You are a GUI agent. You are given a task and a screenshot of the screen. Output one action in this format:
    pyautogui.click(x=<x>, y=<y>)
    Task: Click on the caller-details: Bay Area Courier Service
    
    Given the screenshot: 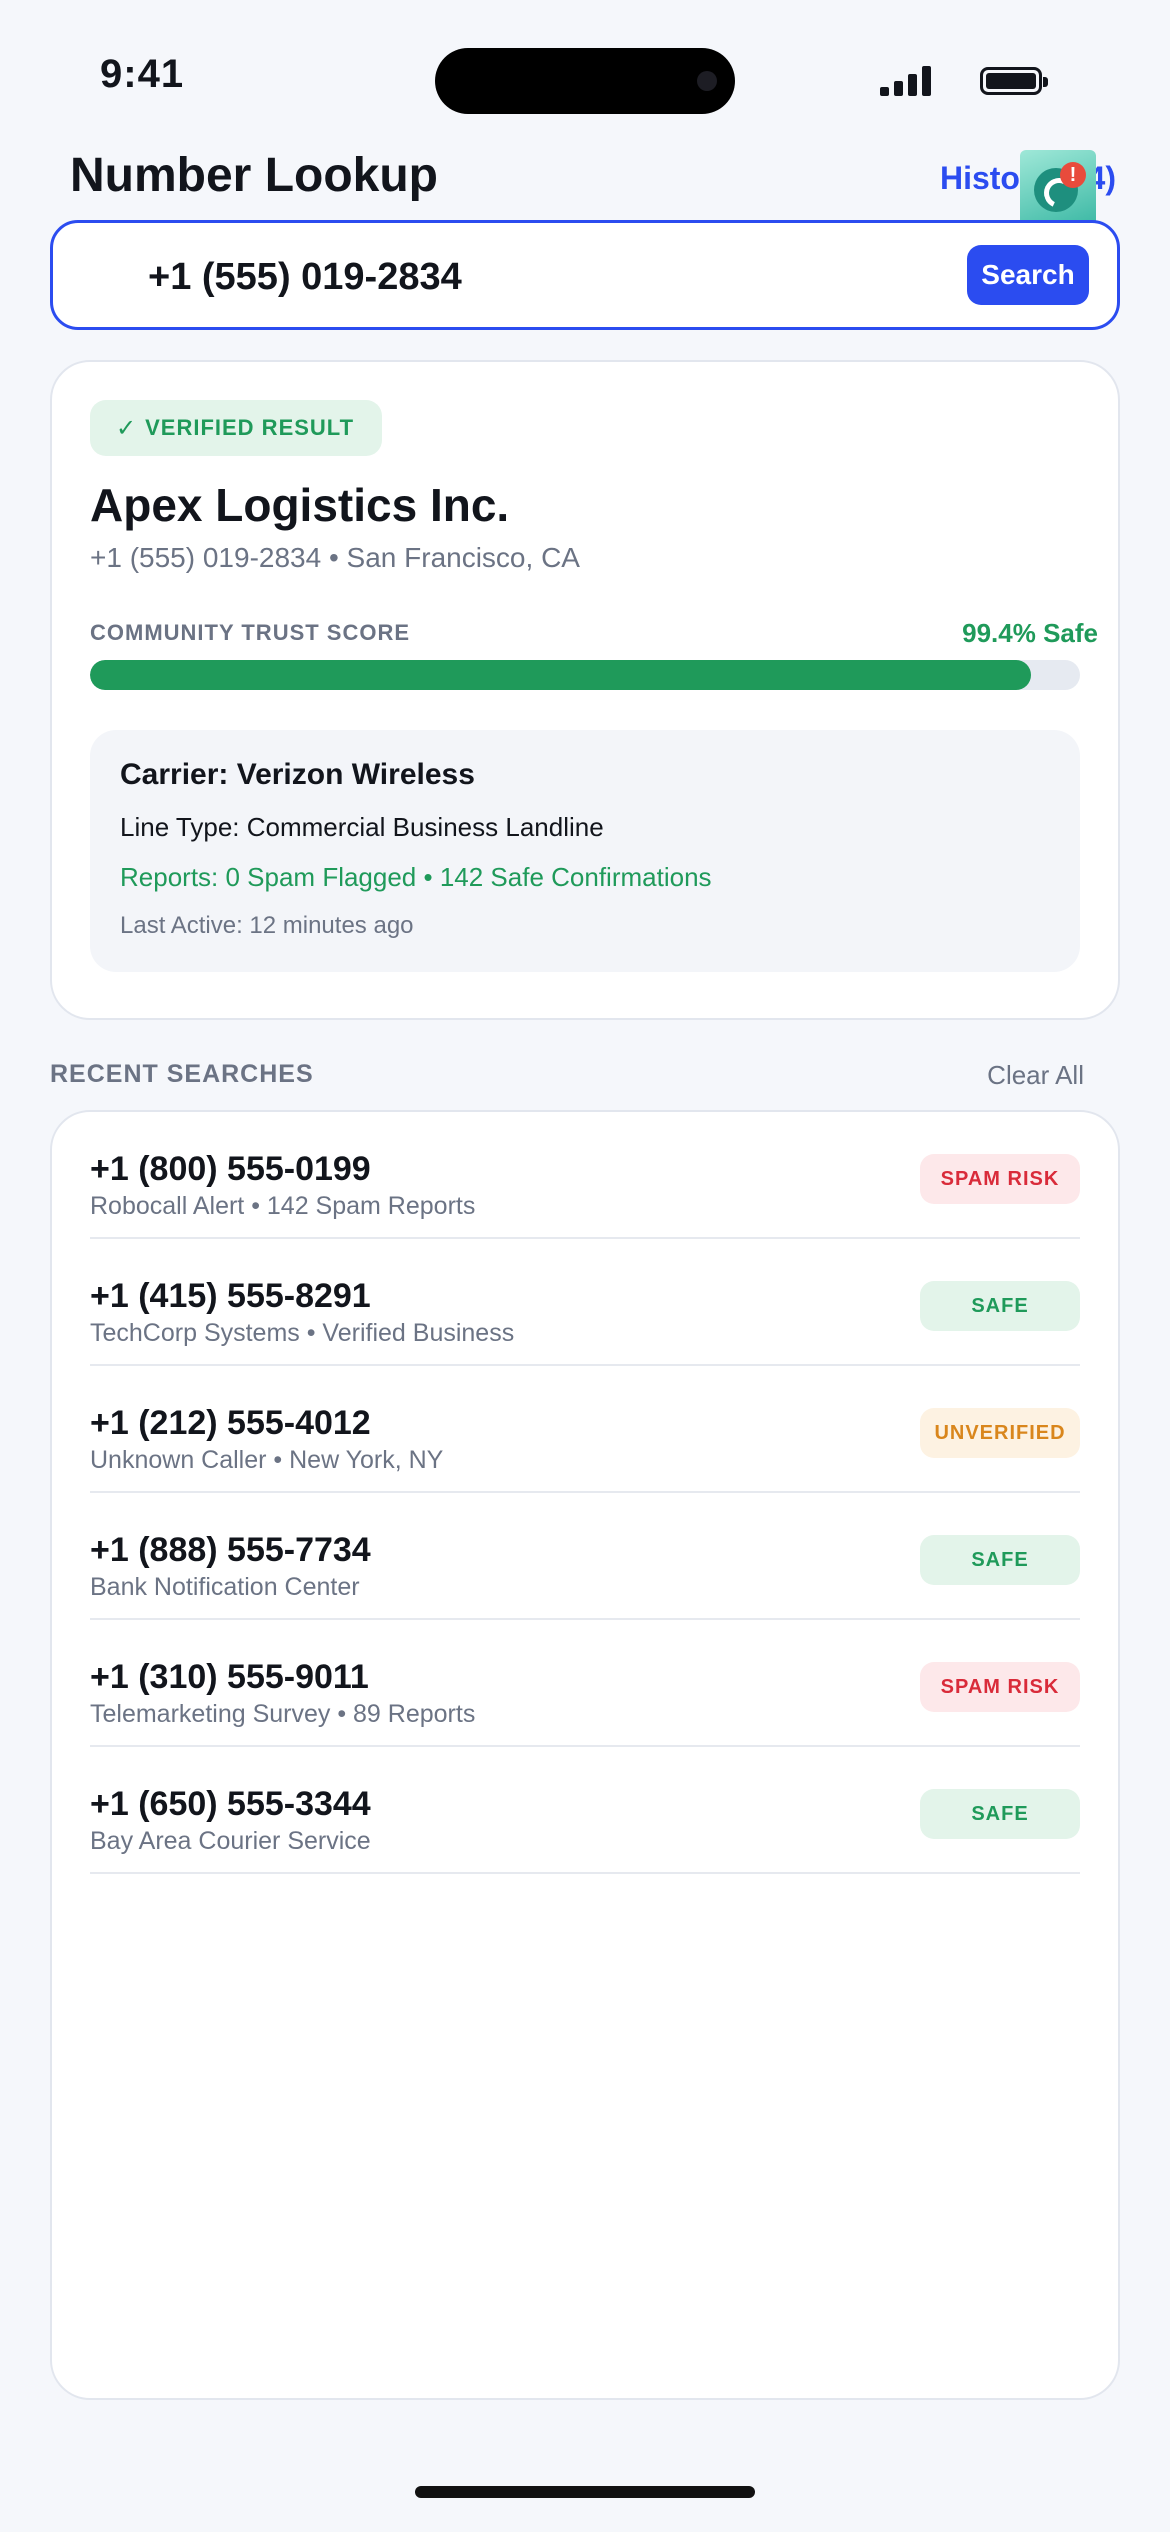 What is the action you would take?
    pyautogui.click(x=230, y=1841)
    